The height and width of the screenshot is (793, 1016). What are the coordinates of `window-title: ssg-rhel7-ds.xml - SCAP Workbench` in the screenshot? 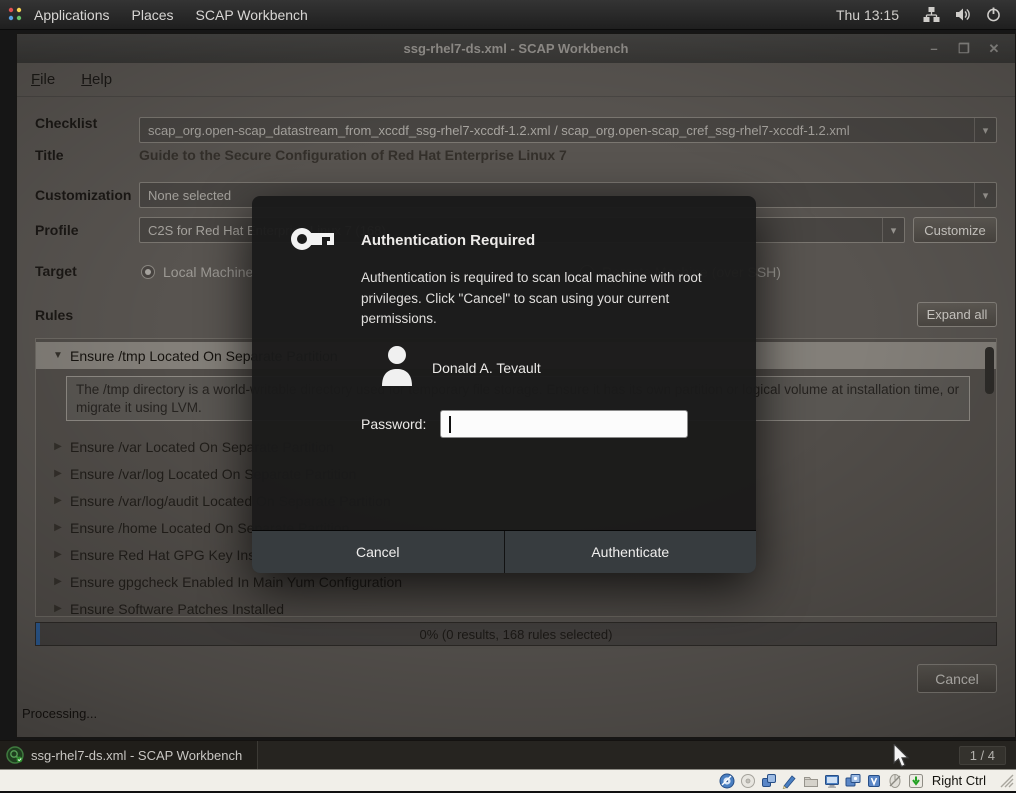 It's located at (516, 48).